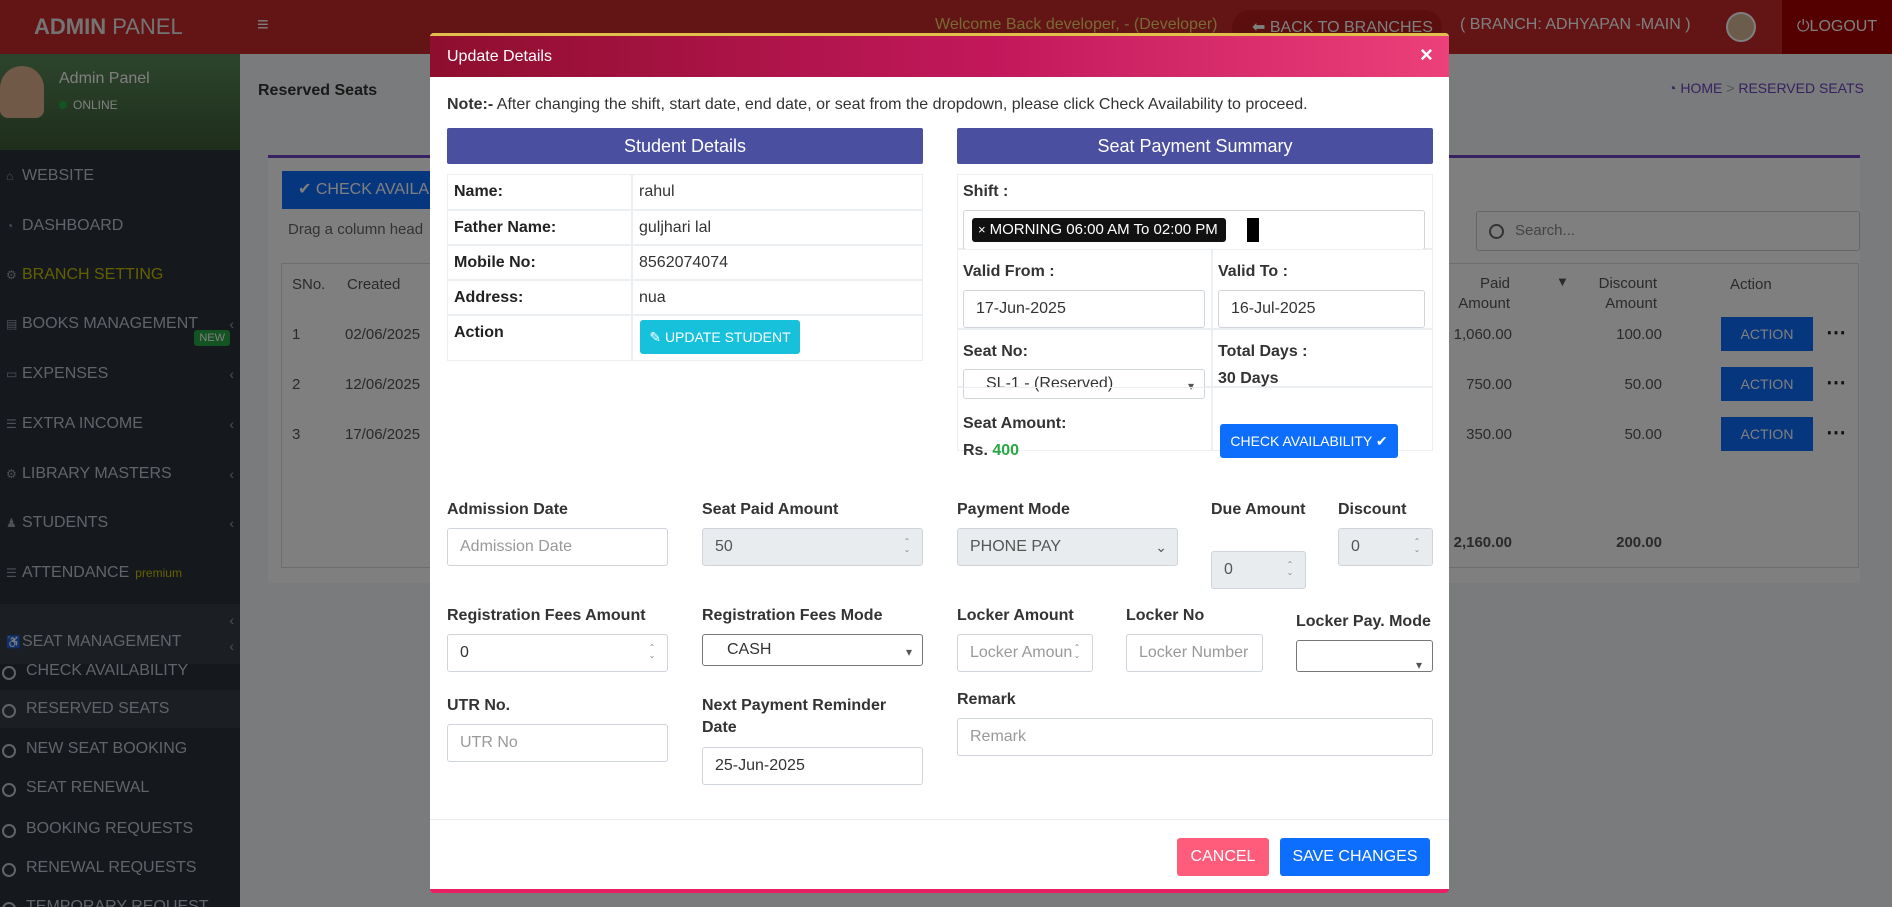 The image size is (1892, 907). I want to click on registration-fees-mode-select: CASH ▾, so click(812, 650).